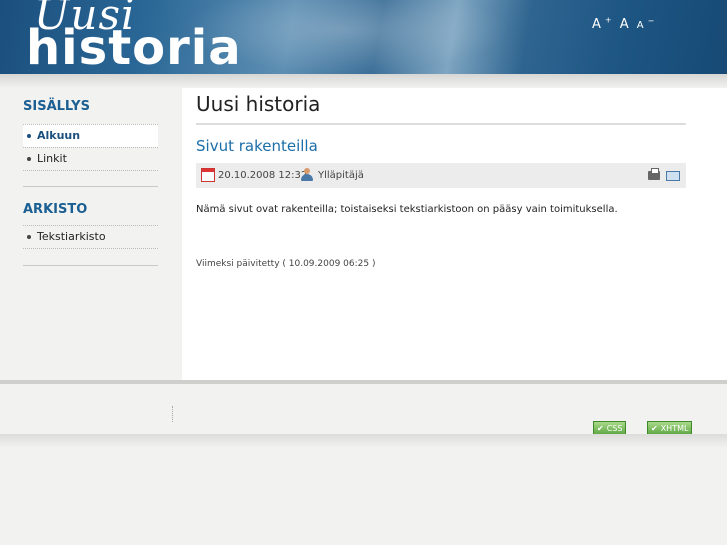  I want to click on sidebar-item-alkuun: Alkuun, so click(90, 135).